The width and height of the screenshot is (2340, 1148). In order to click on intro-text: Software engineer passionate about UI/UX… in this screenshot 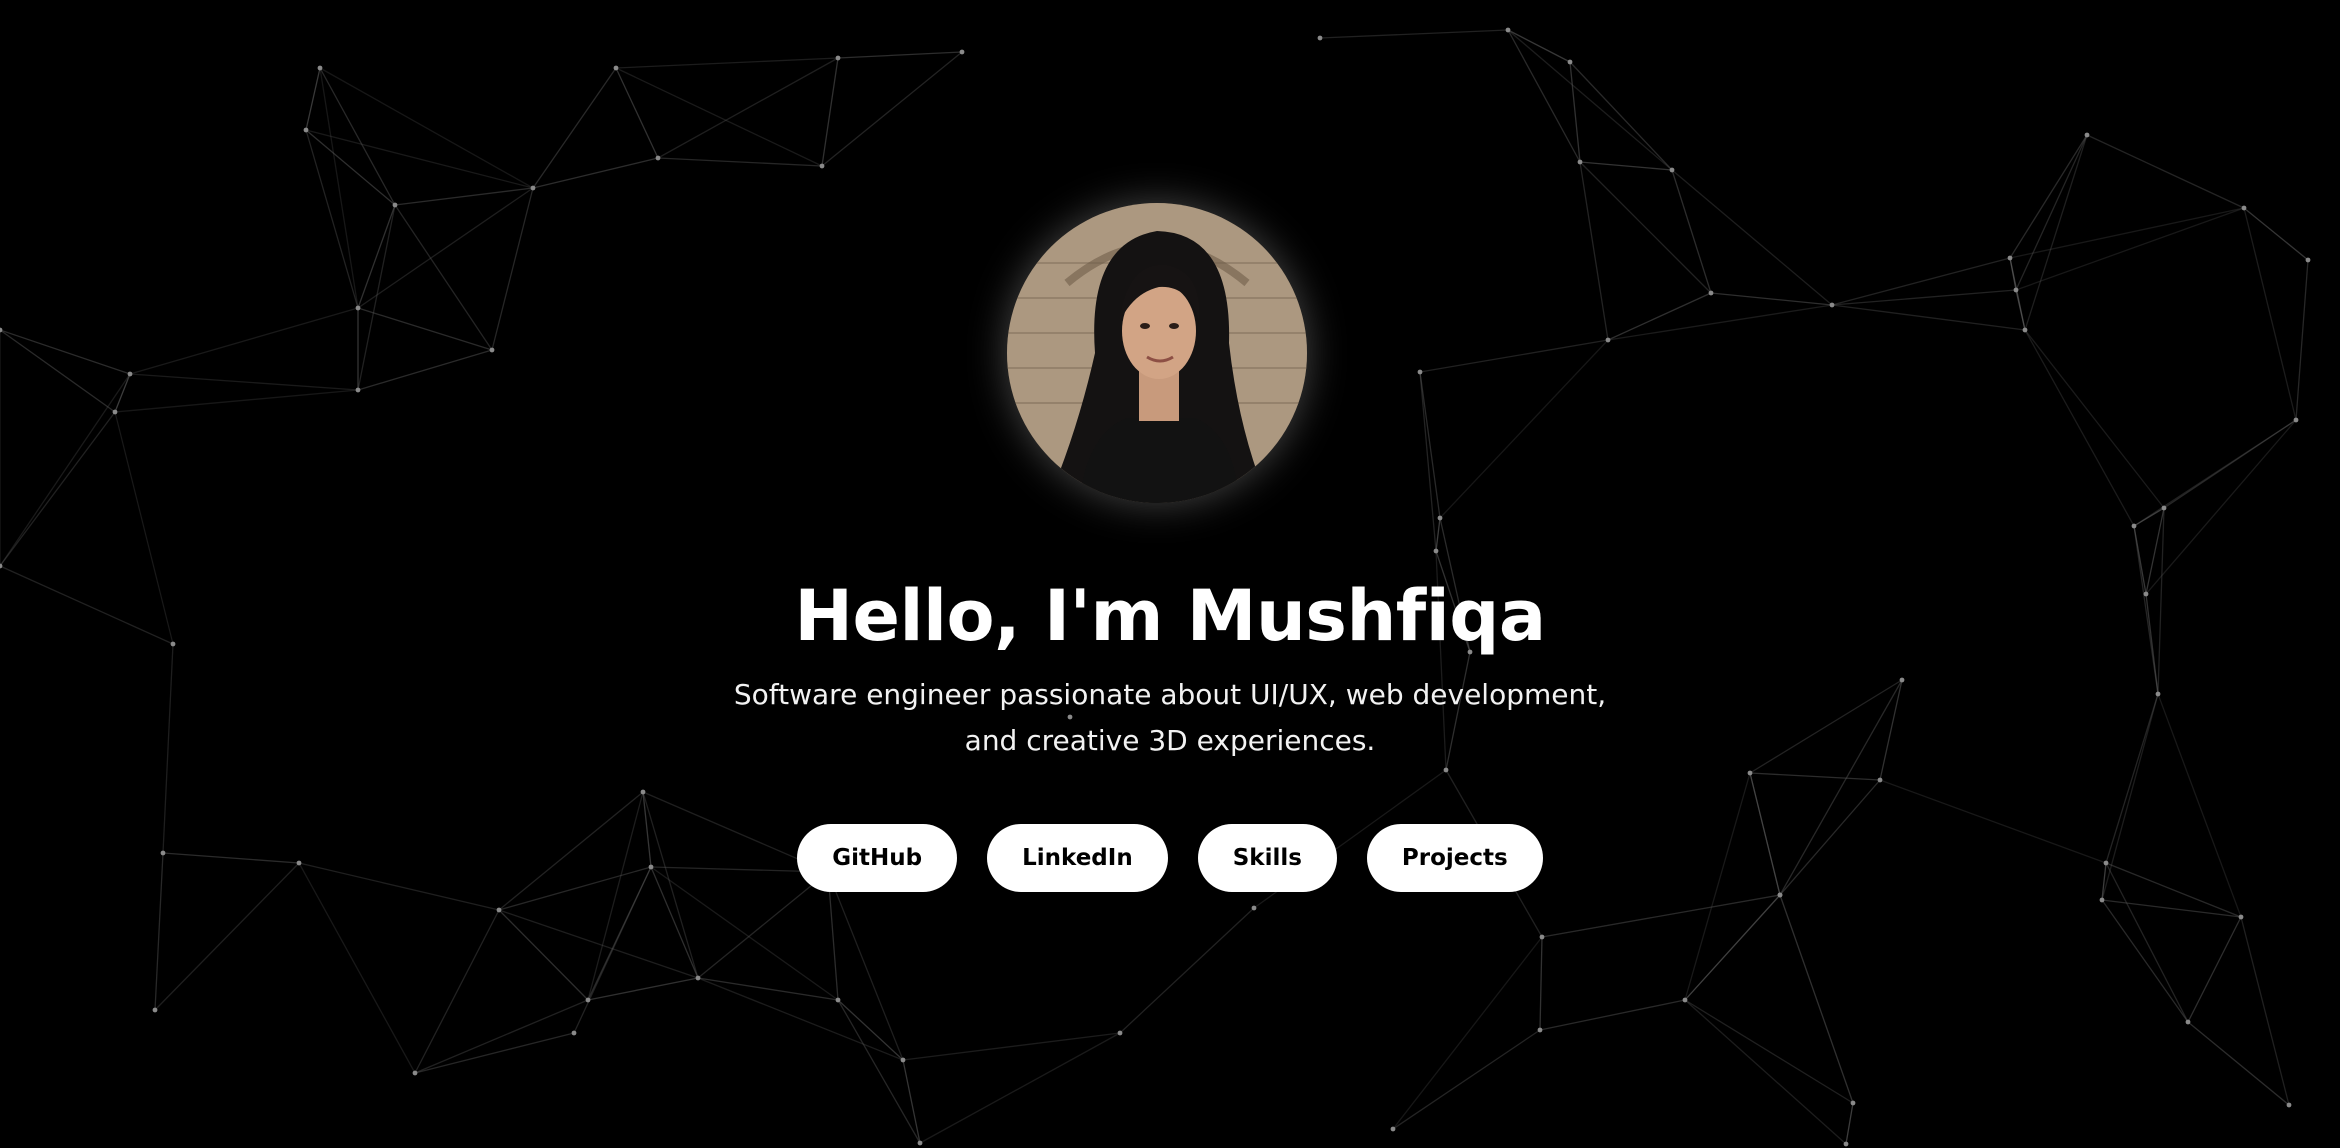, I will do `click(1170, 717)`.